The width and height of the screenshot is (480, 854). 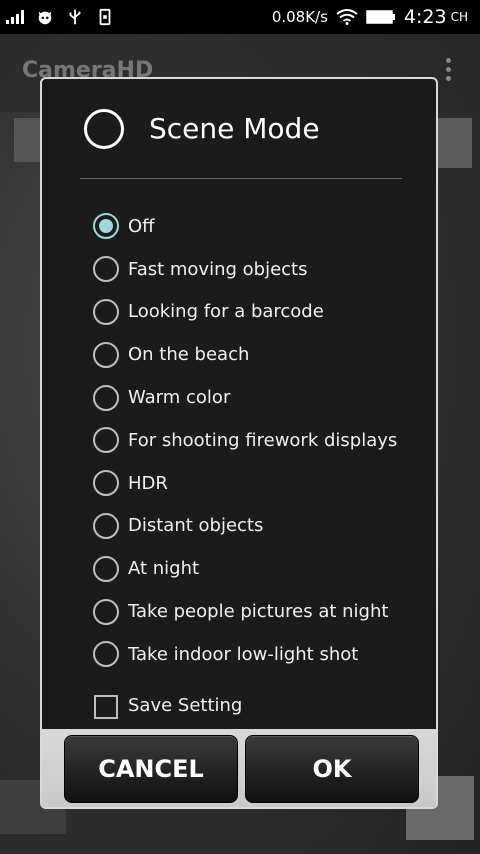 What do you see at coordinates (106, 707) in the screenshot?
I see `save-setting-checkbox` at bounding box center [106, 707].